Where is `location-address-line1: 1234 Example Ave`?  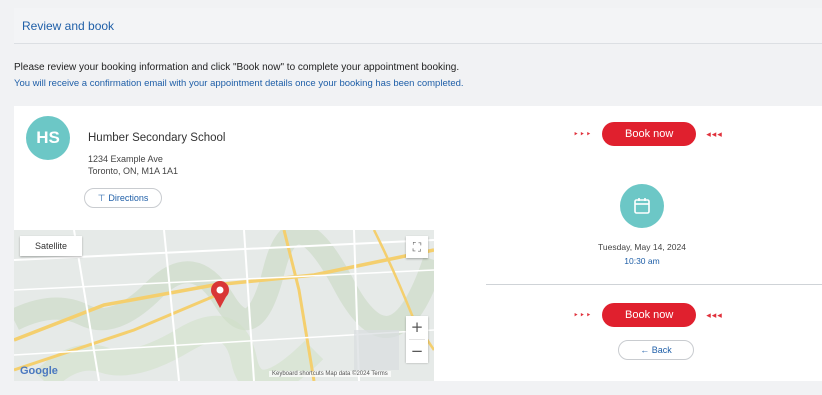
location-address-line1: 1234 Example Ave is located at coordinates (125, 159).